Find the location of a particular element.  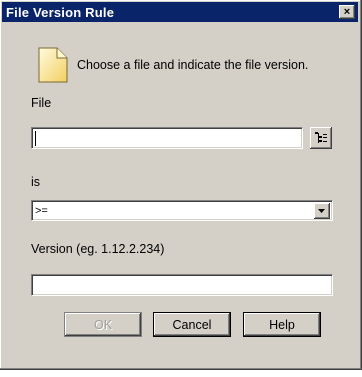

cancel-button: Cancel is located at coordinates (192, 324).